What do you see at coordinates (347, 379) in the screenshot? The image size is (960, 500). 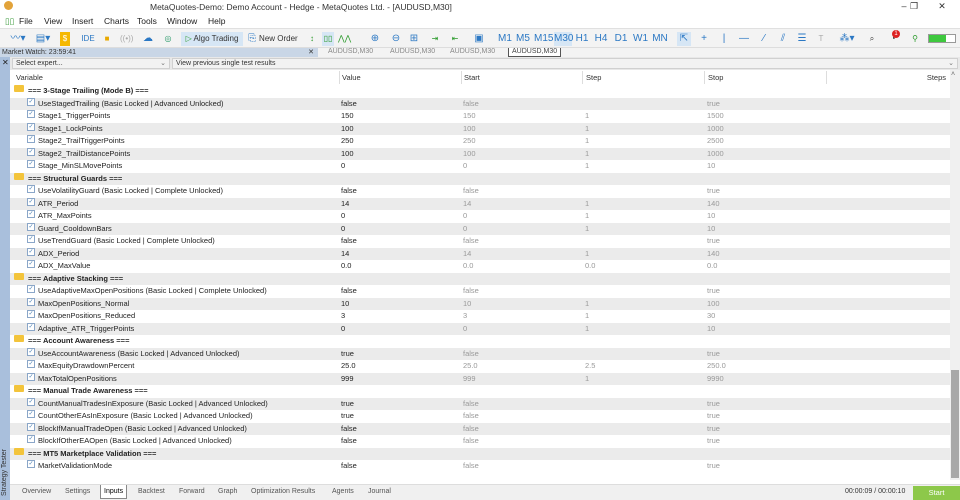 I see `value-field: 999` at bounding box center [347, 379].